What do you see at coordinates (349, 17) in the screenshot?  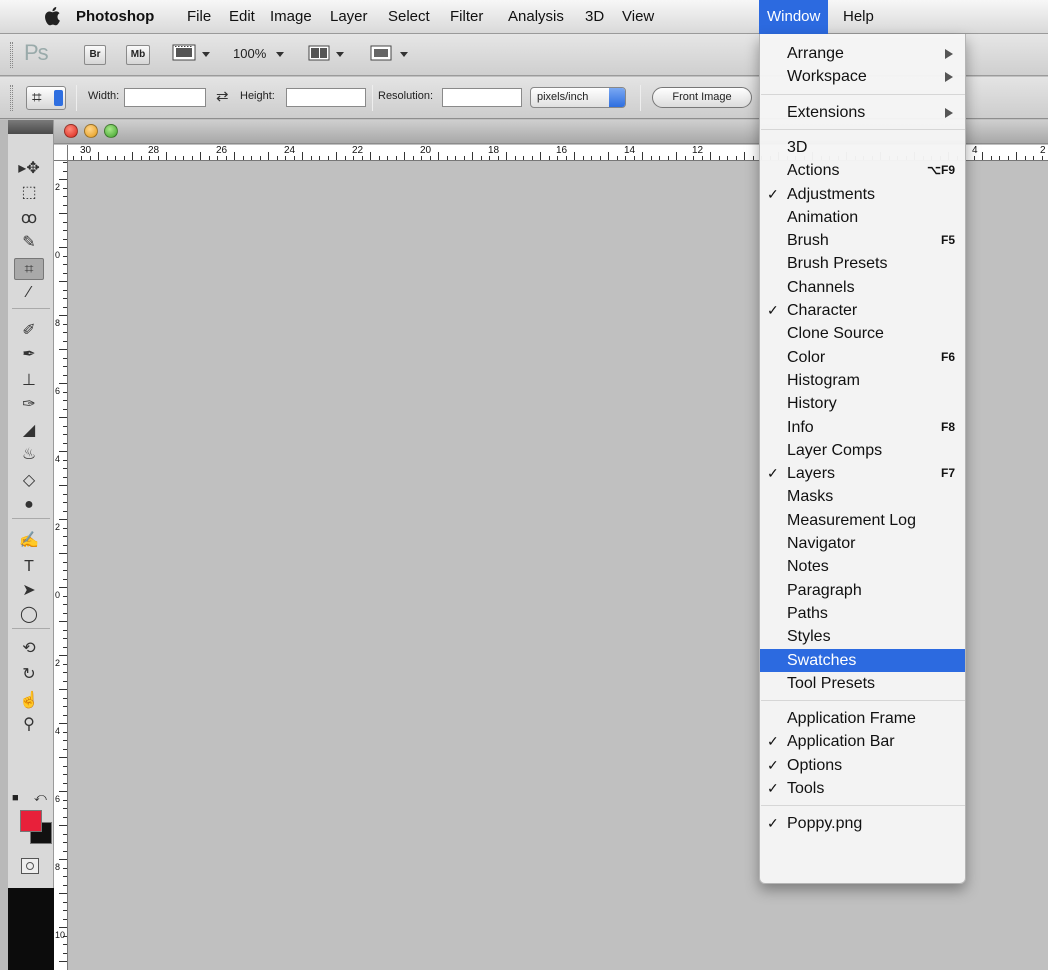 I see `menu-layer: Layer` at bounding box center [349, 17].